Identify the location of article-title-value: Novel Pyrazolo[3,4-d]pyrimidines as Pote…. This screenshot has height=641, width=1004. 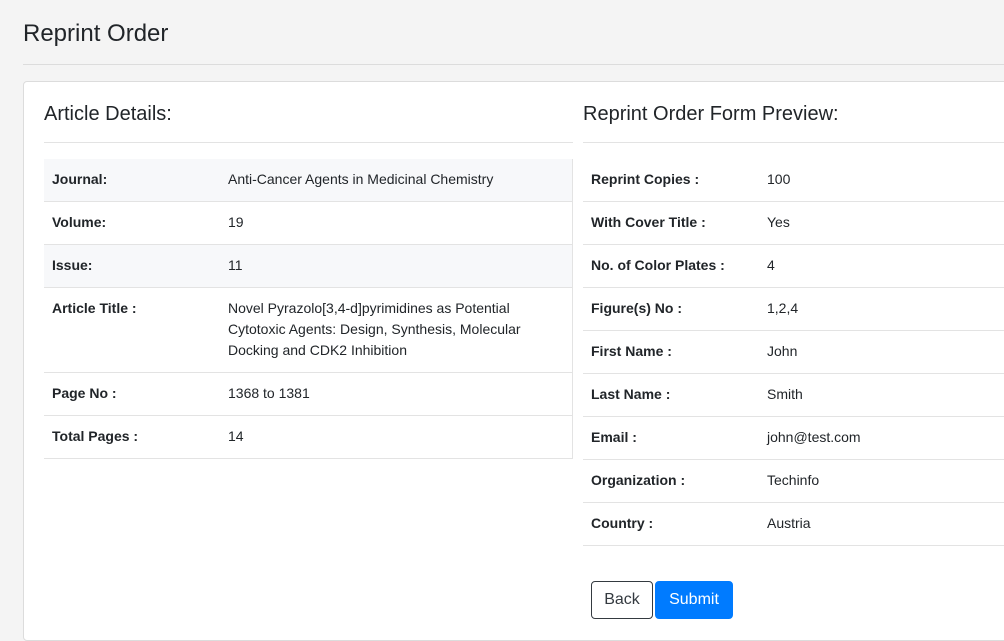
(396, 330).